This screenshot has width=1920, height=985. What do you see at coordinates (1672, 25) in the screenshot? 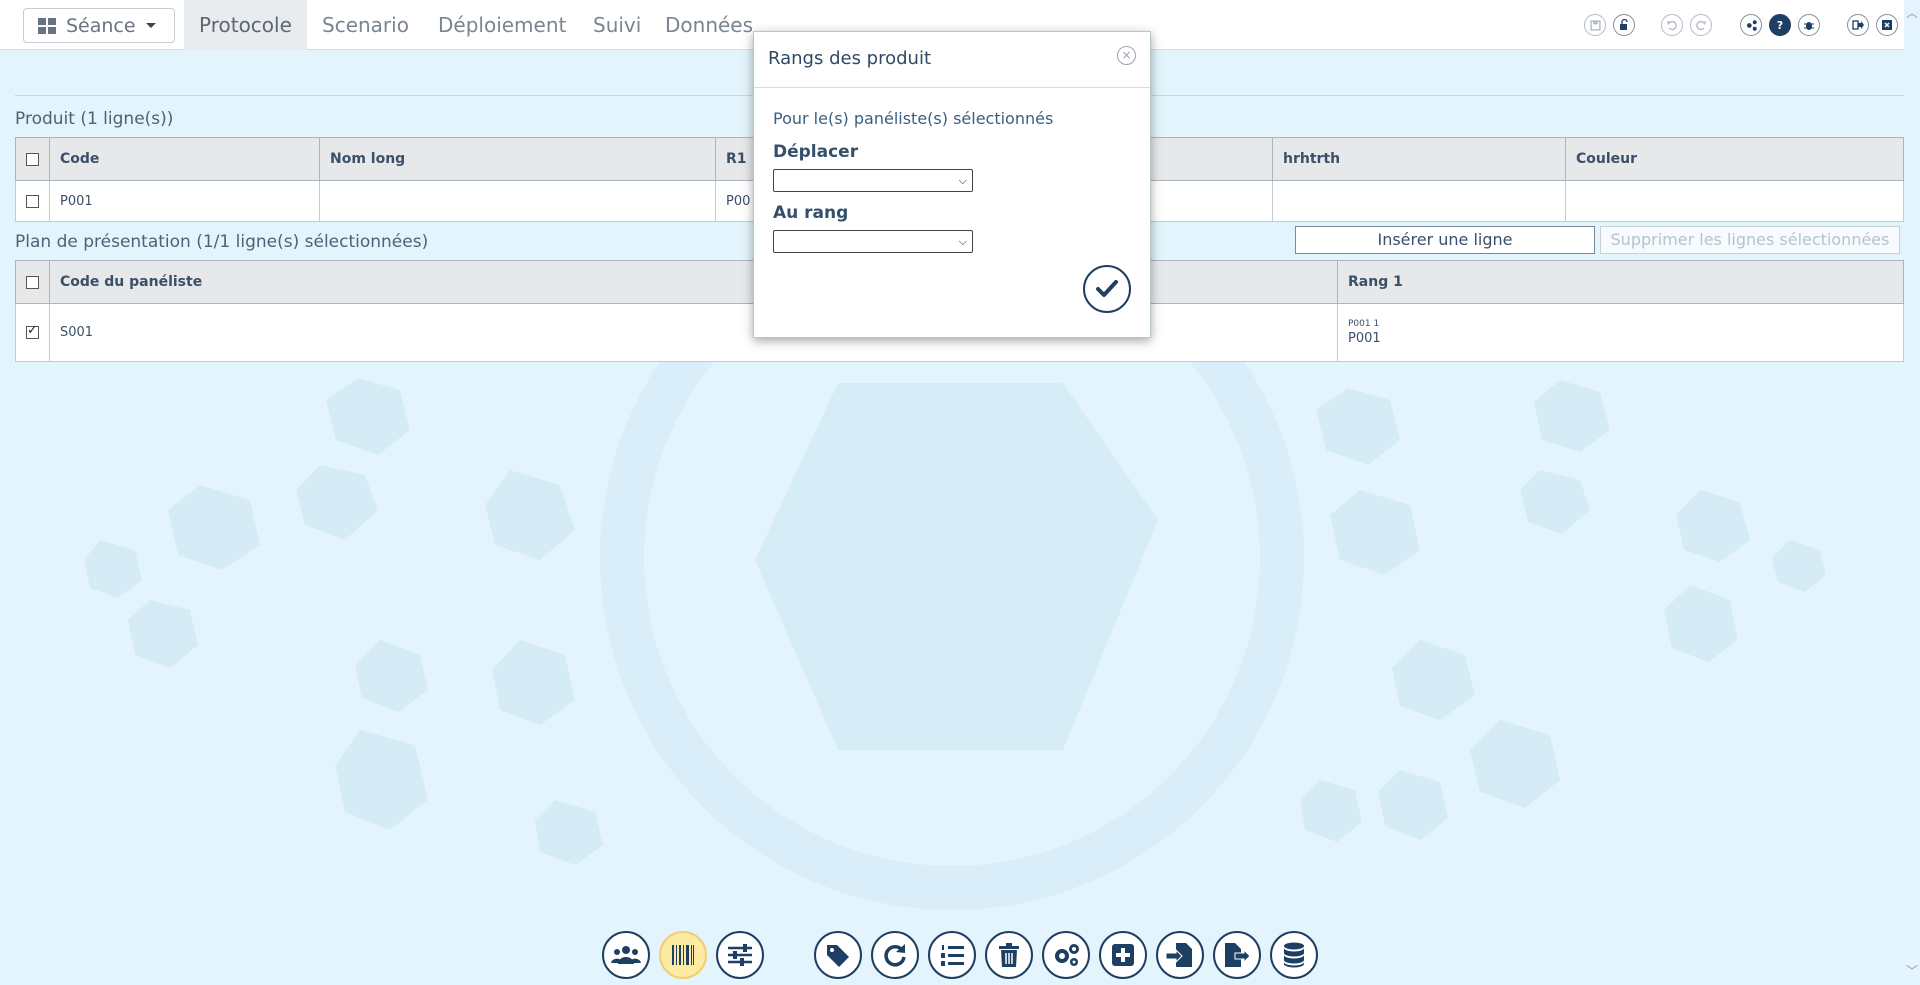
I see `undo-icon` at bounding box center [1672, 25].